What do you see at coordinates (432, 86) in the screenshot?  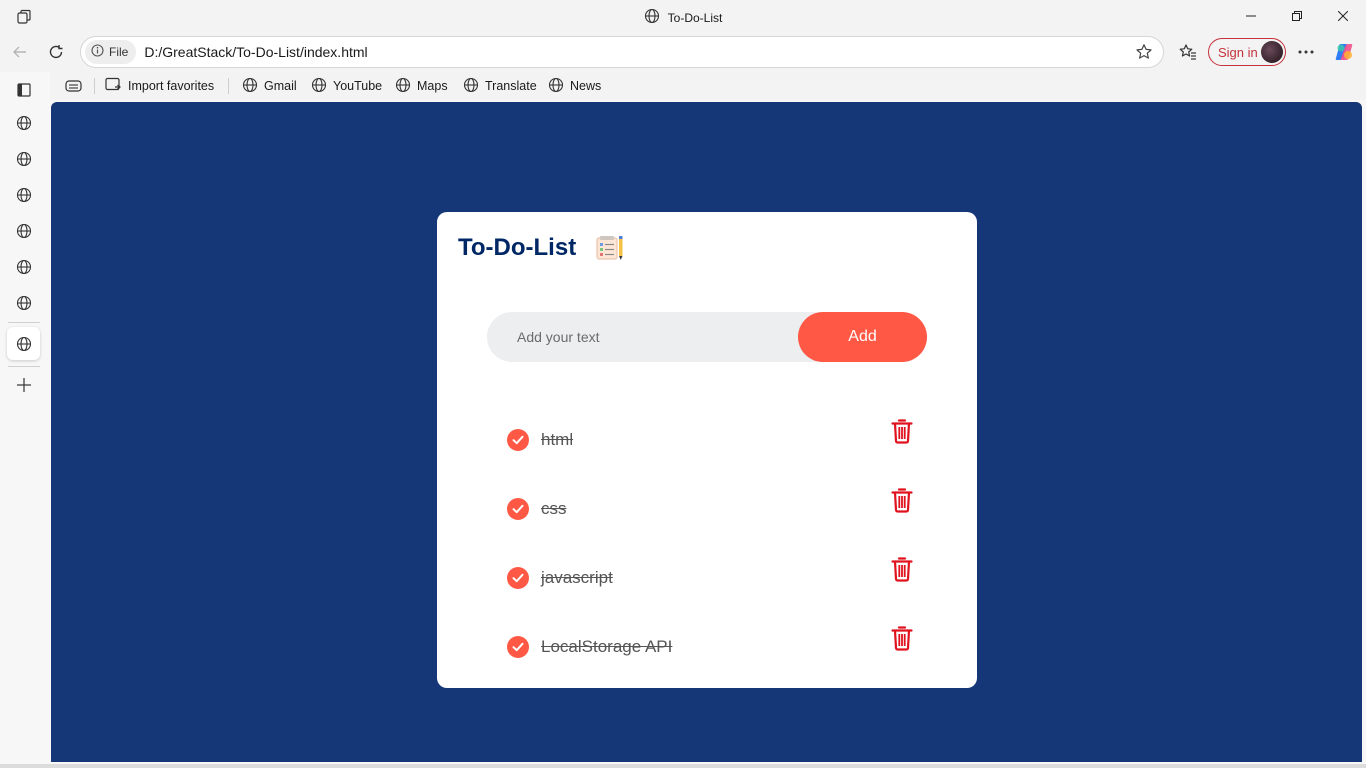 I see `favorite-label: Maps` at bounding box center [432, 86].